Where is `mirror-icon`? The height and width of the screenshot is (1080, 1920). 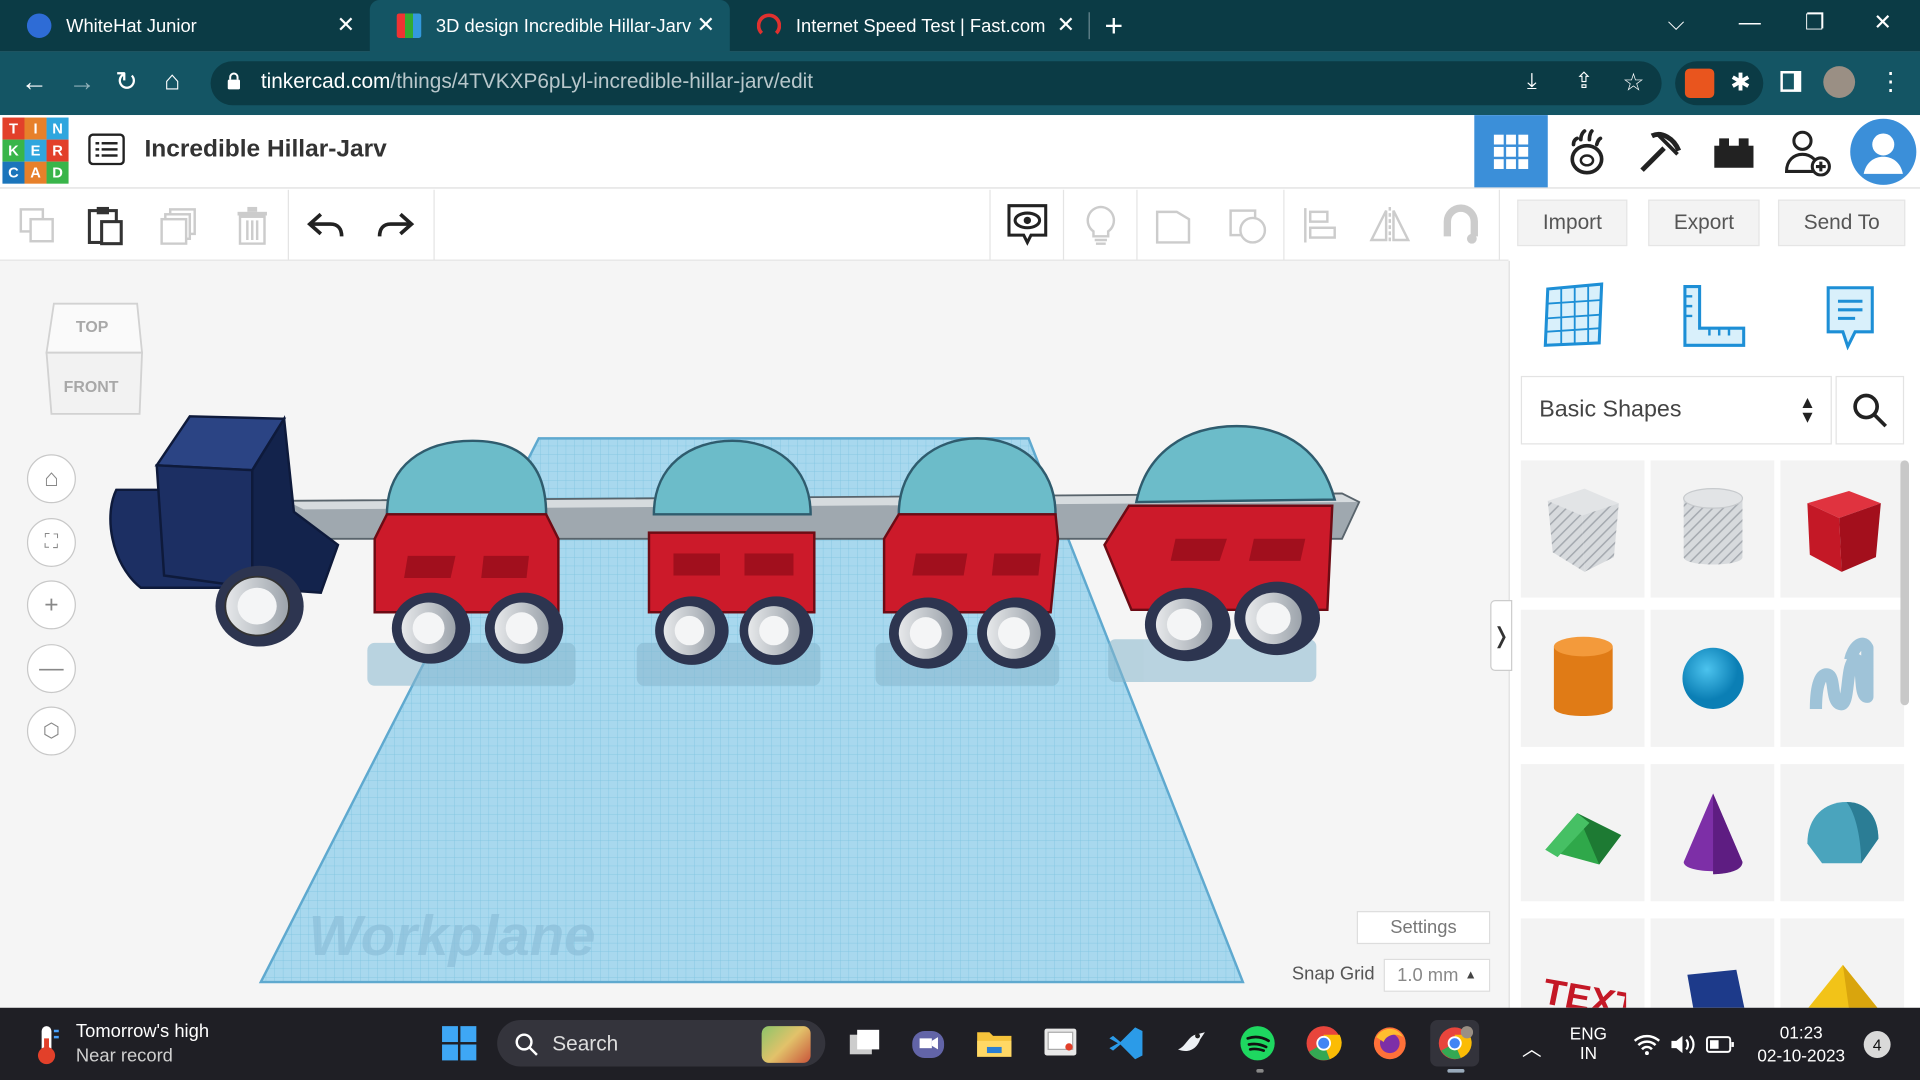 mirror-icon is located at coordinates (1390, 225).